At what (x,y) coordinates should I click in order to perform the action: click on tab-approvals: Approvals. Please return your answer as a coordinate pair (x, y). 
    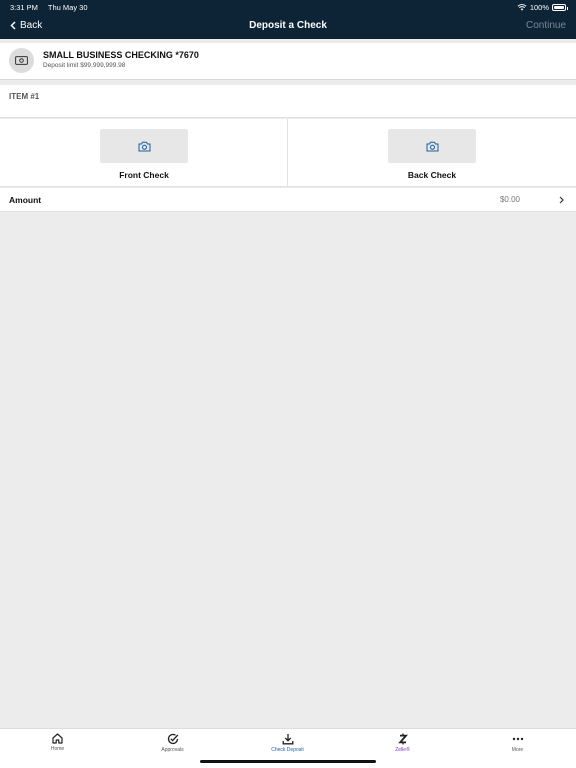
    Looking at the image, I should click on (172, 745).